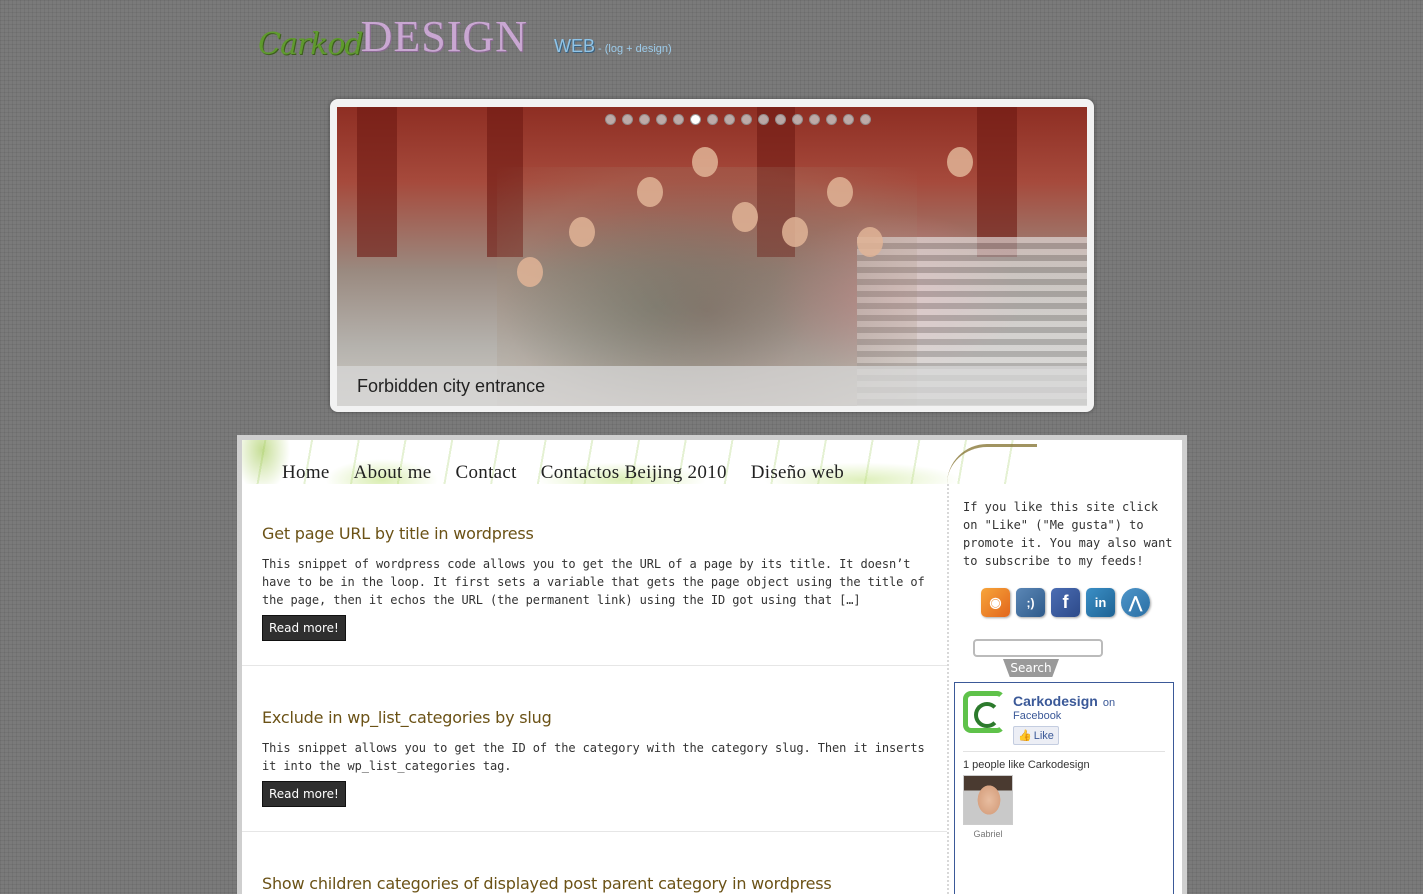 The height and width of the screenshot is (894, 1423). What do you see at coordinates (1065, 602) in the screenshot?
I see `facebook-icon: f` at bounding box center [1065, 602].